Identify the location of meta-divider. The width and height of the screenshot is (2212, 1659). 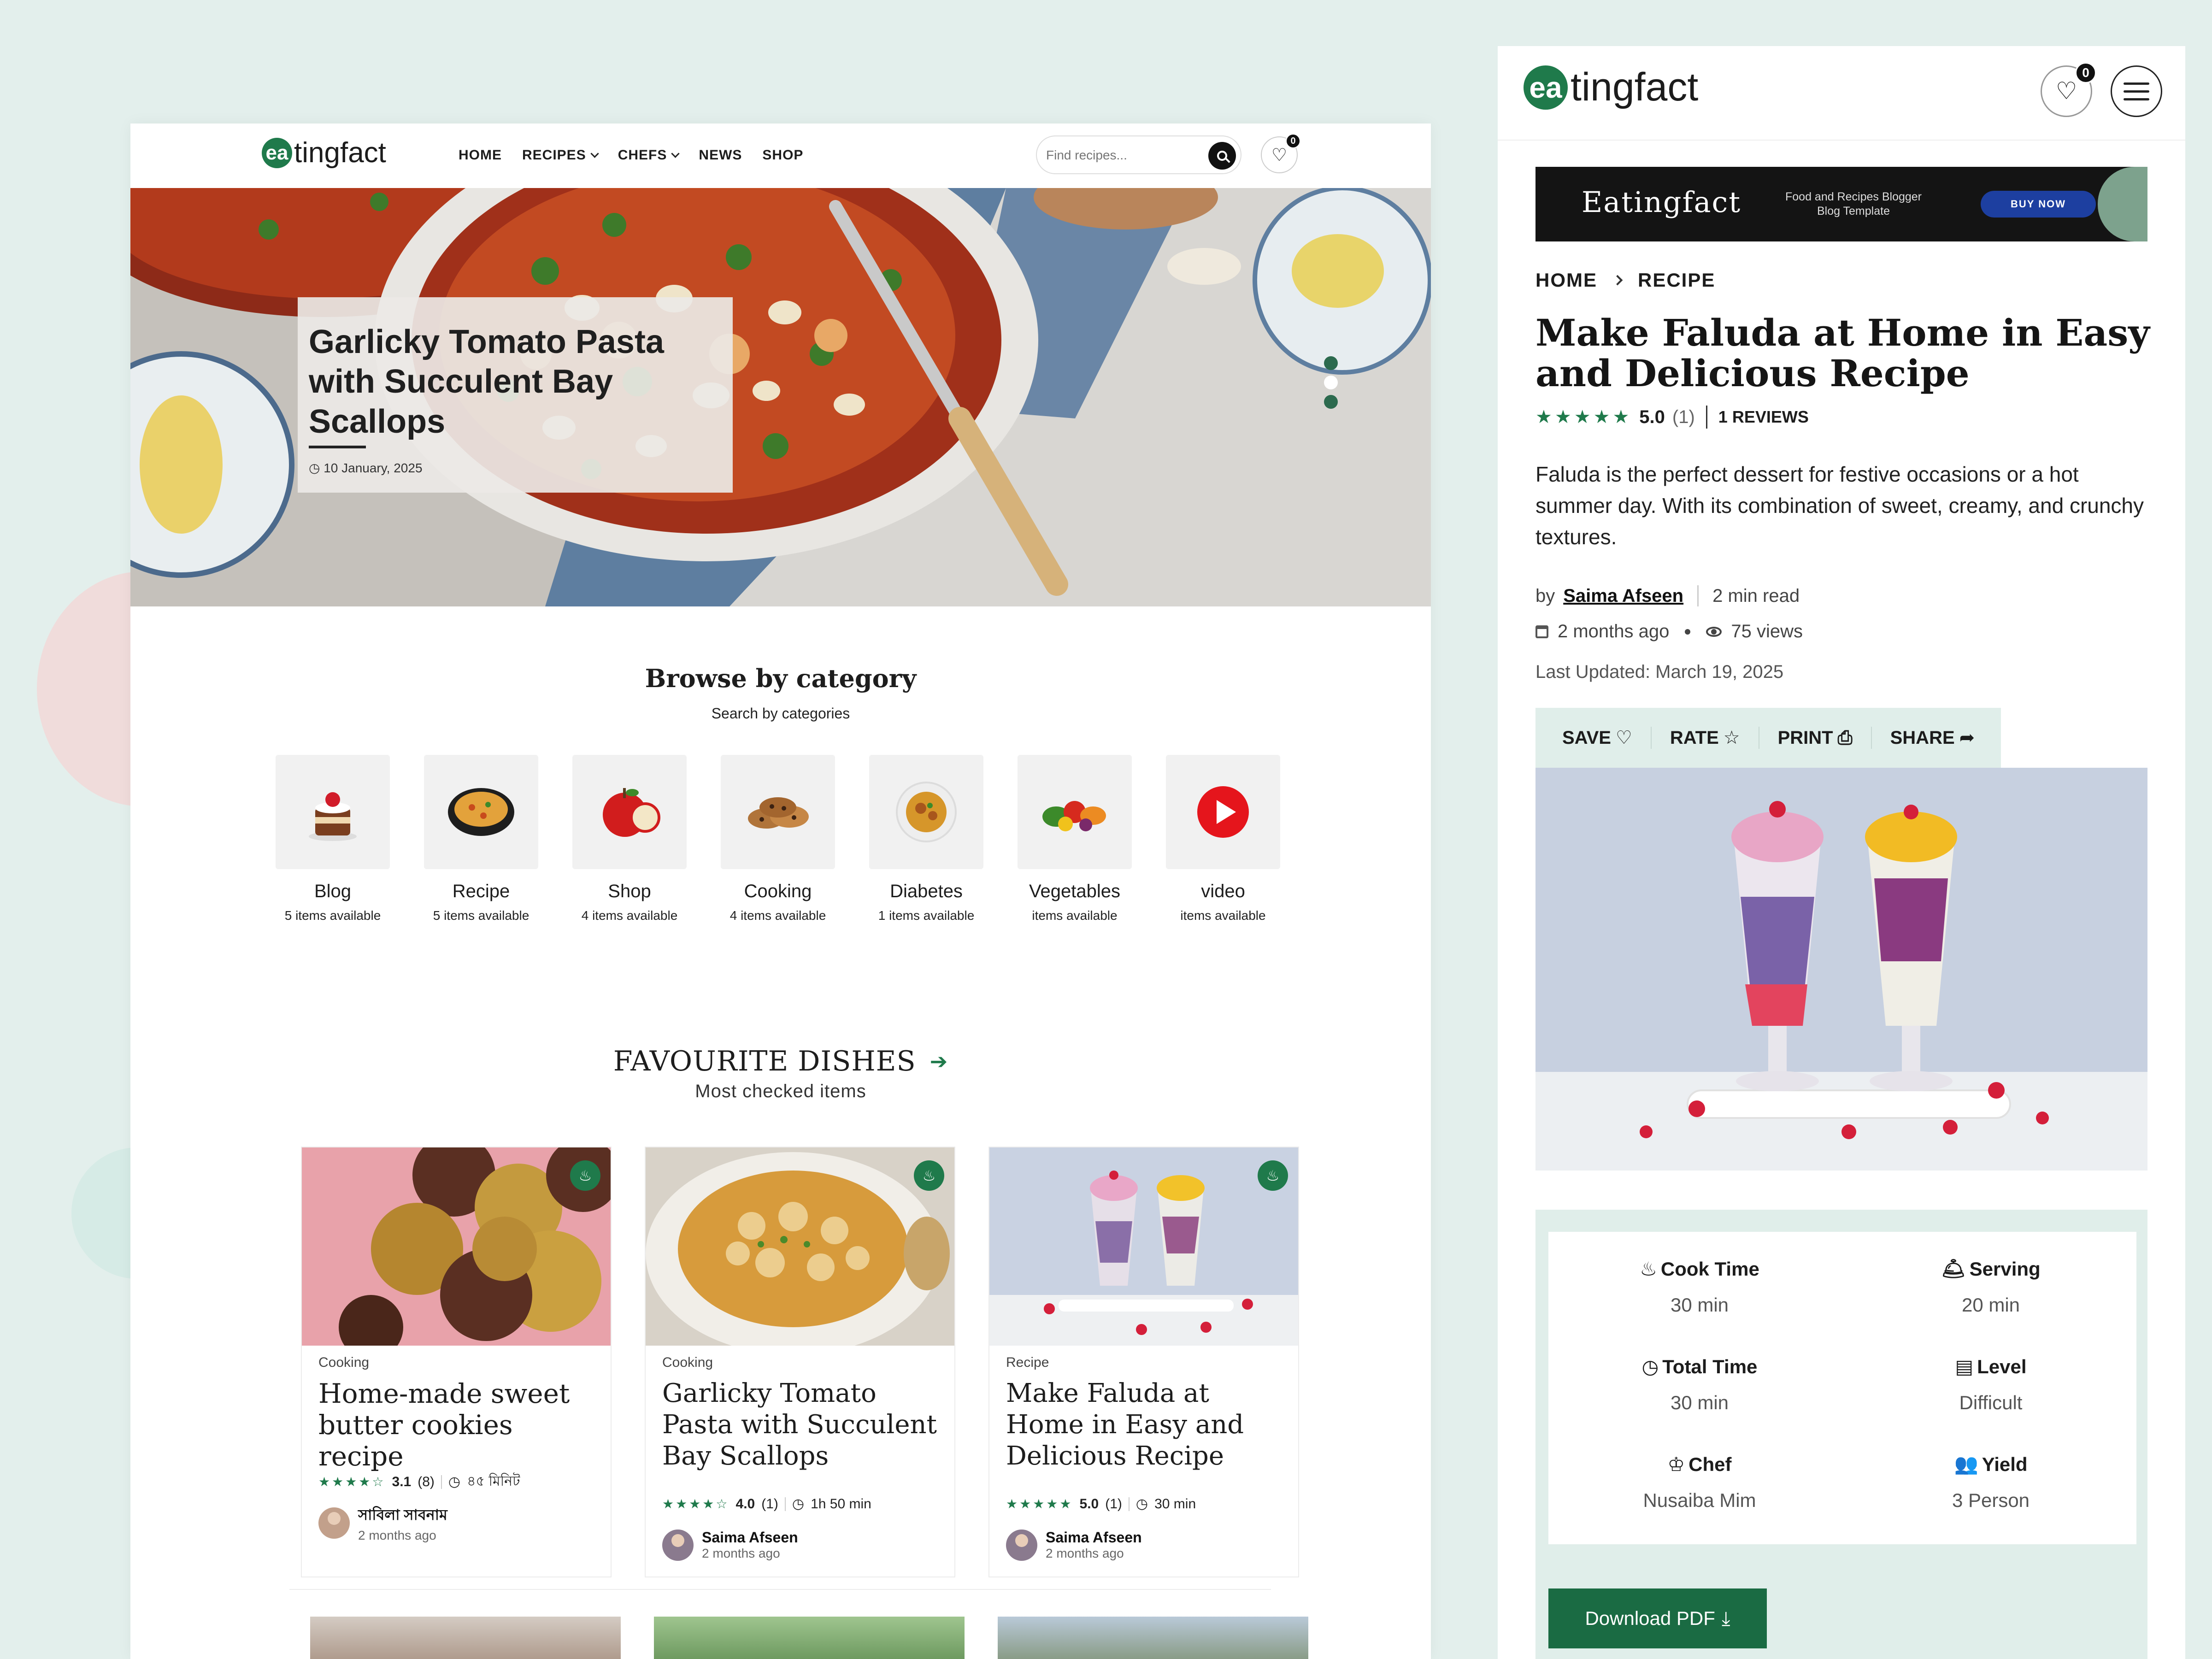
(785, 1504).